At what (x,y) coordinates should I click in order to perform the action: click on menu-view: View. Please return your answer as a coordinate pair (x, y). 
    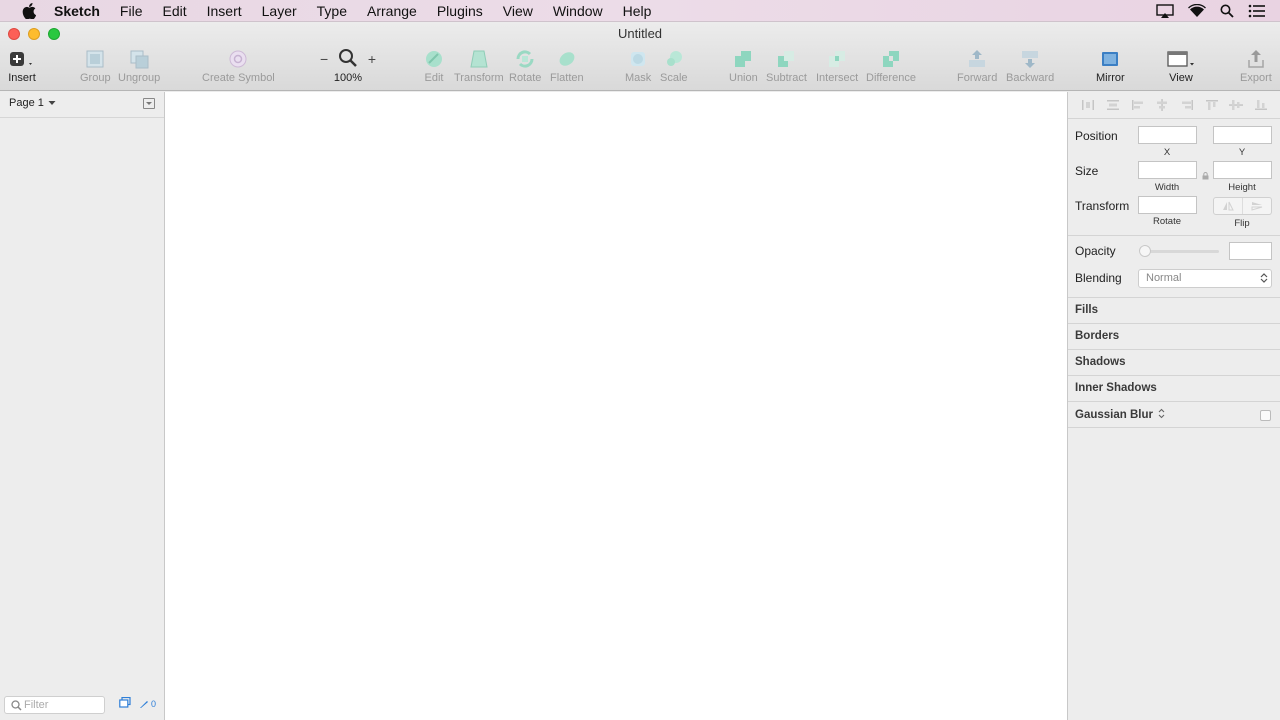
    Looking at the image, I should click on (518, 11).